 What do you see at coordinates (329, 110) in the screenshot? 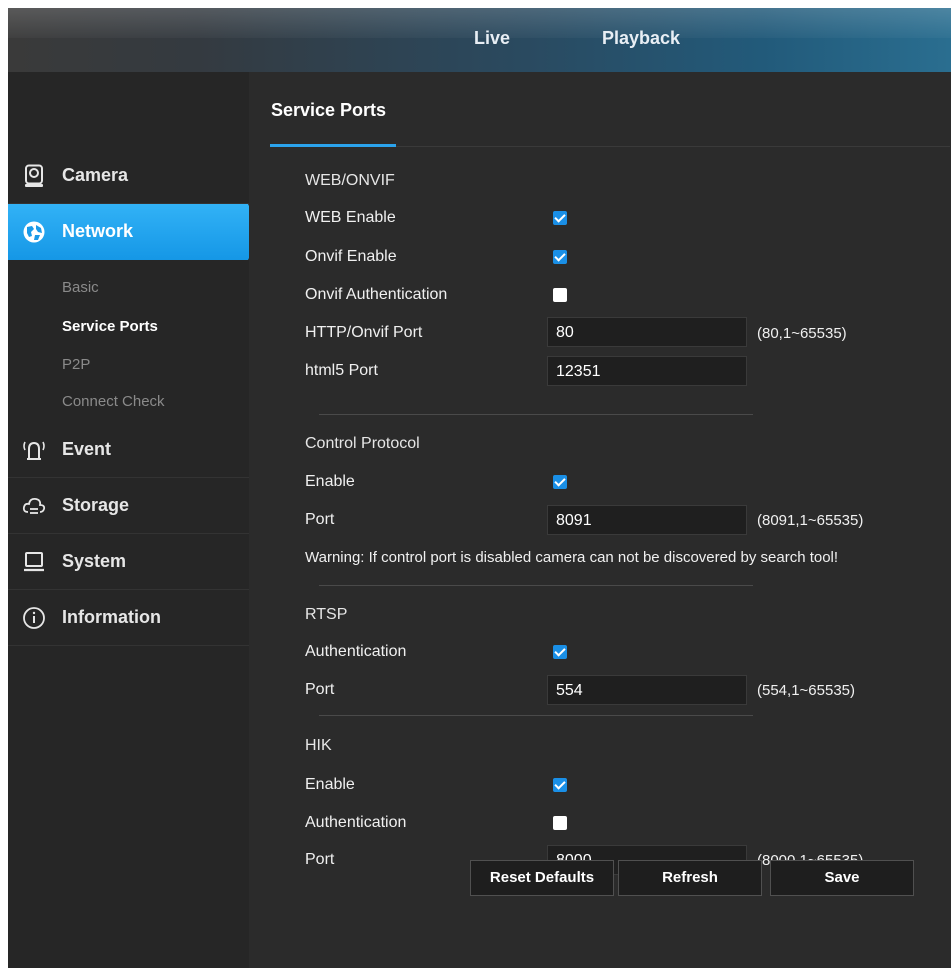
I see `page-title: Service Ports` at bounding box center [329, 110].